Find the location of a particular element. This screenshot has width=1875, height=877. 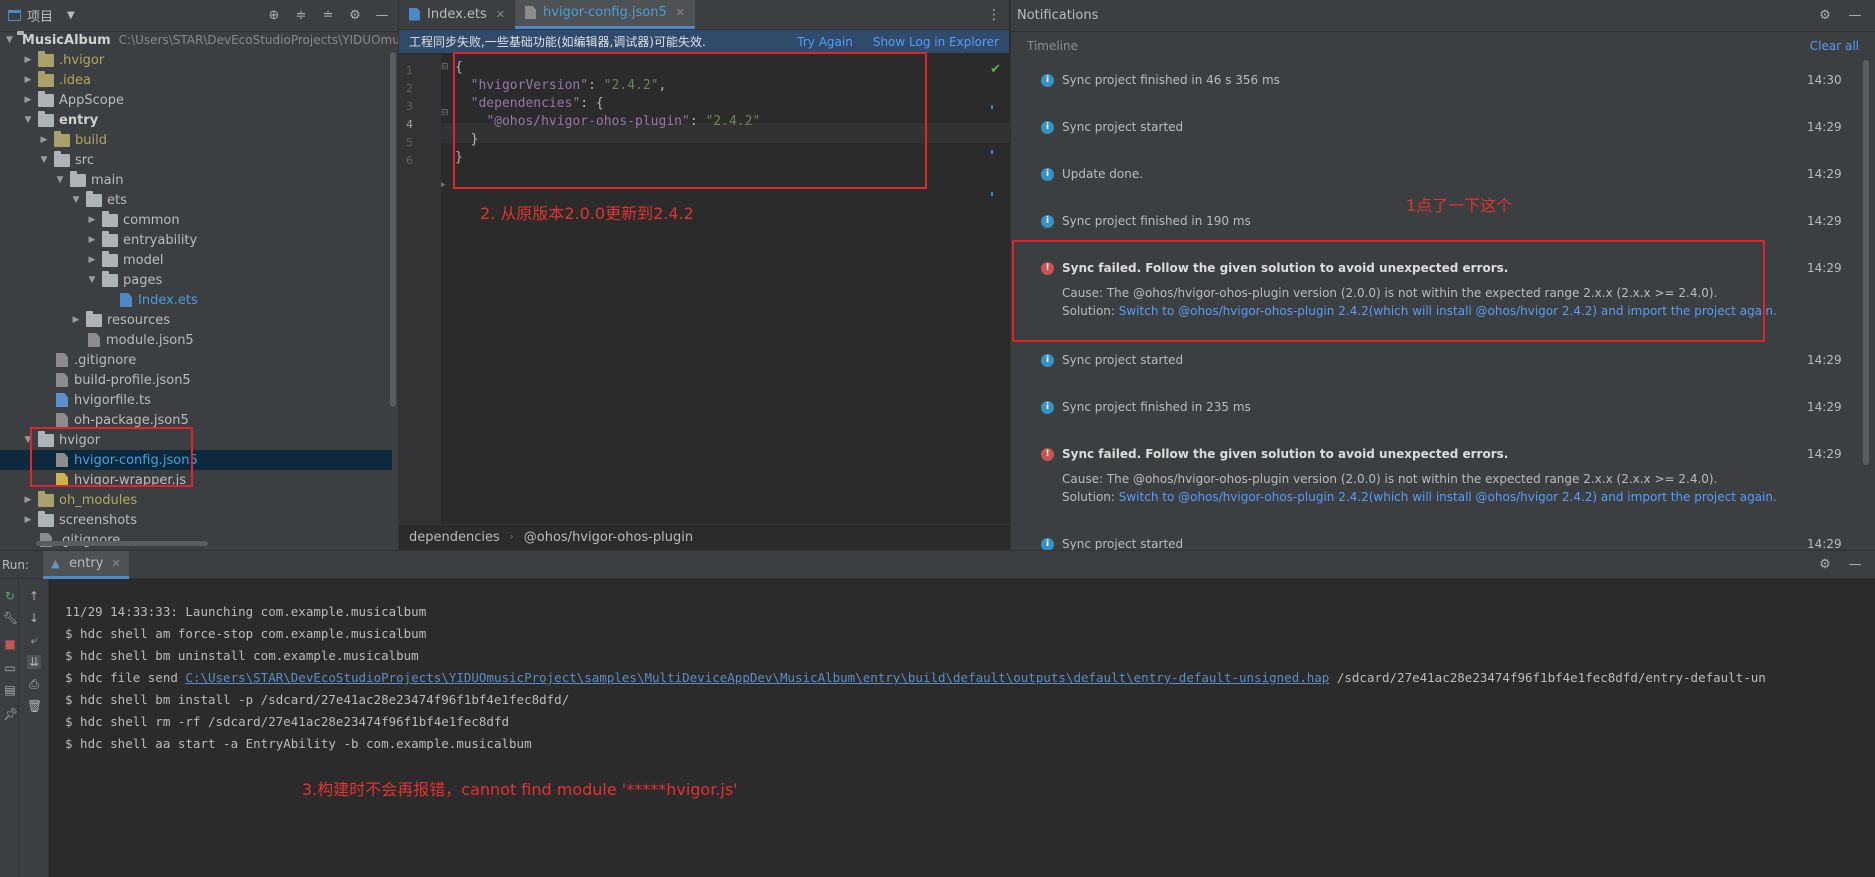

tree-item: ▶ build is located at coordinates (196, 140).